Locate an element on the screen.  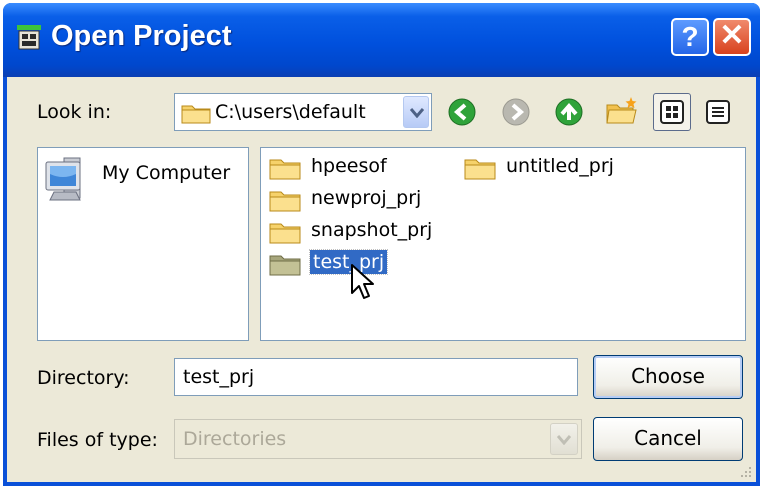
list-view-icon is located at coordinates (718, 112).